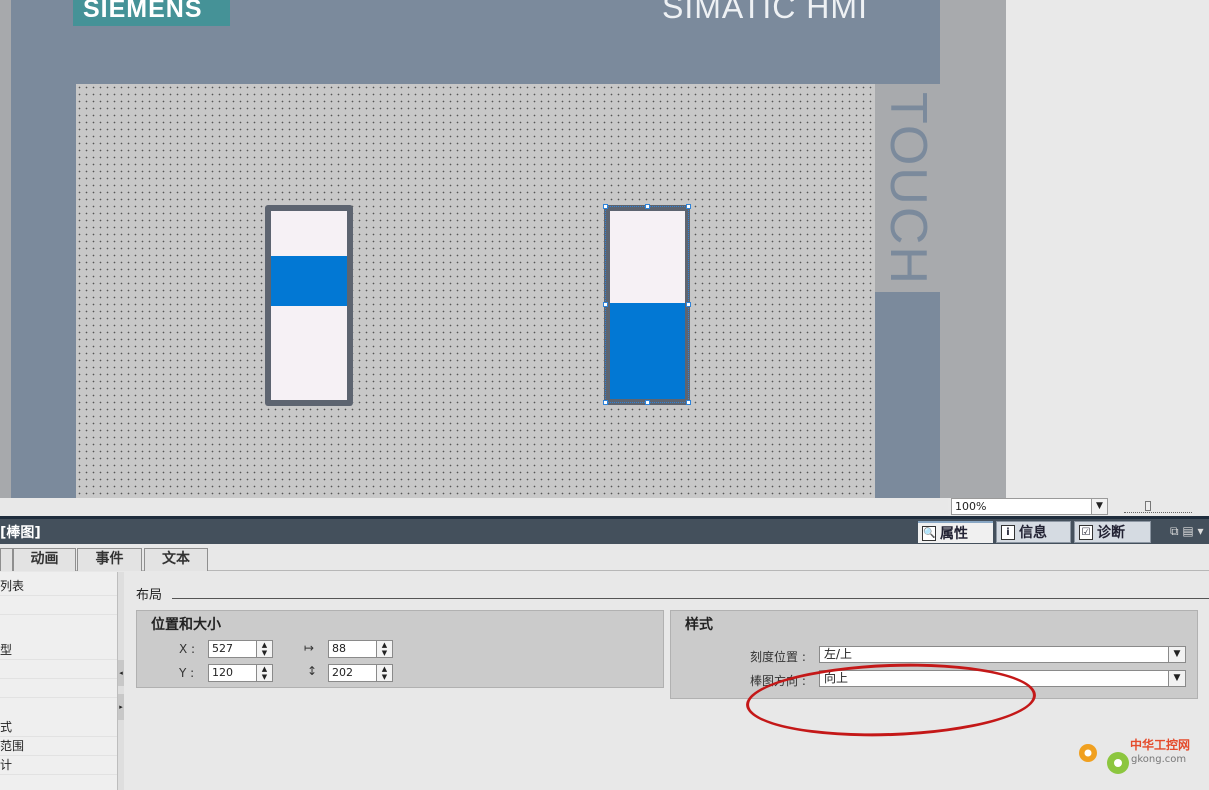 This screenshot has height=790, width=1209. I want to click on scale-position-value: 左/上, so click(838, 654).